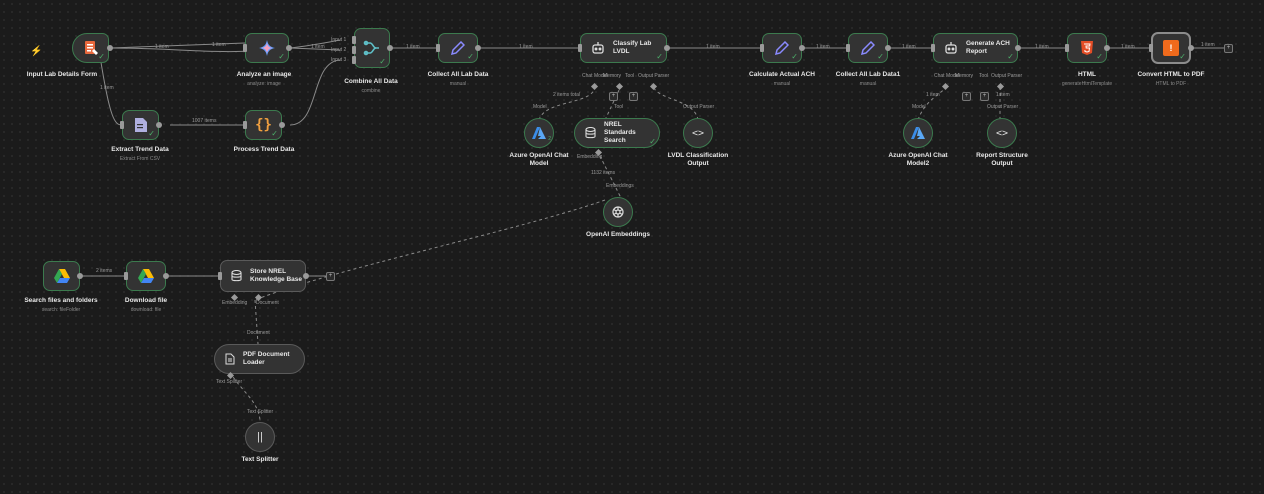 The image size is (1264, 494). What do you see at coordinates (549, 139) in the screenshot?
I see `run-count-badge: 2` at bounding box center [549, 139].